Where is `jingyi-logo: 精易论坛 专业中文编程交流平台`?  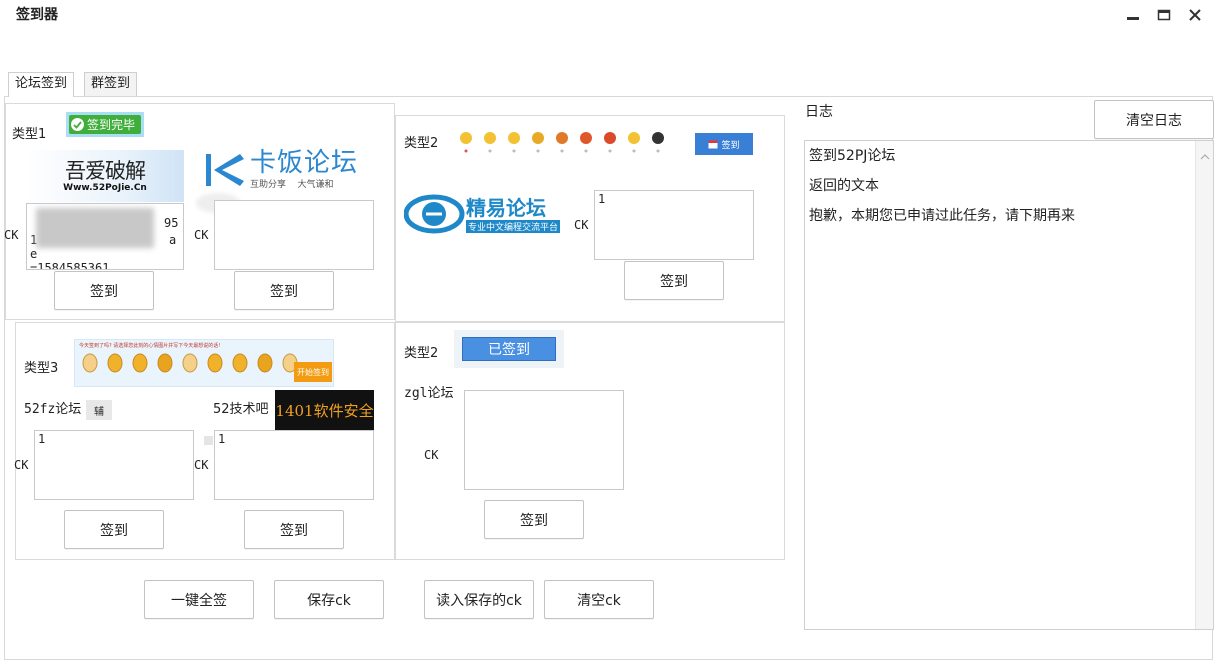 jingyi-logo: 精易论坛 专业中文编程交流平台 is located at coordinates (484, 214).